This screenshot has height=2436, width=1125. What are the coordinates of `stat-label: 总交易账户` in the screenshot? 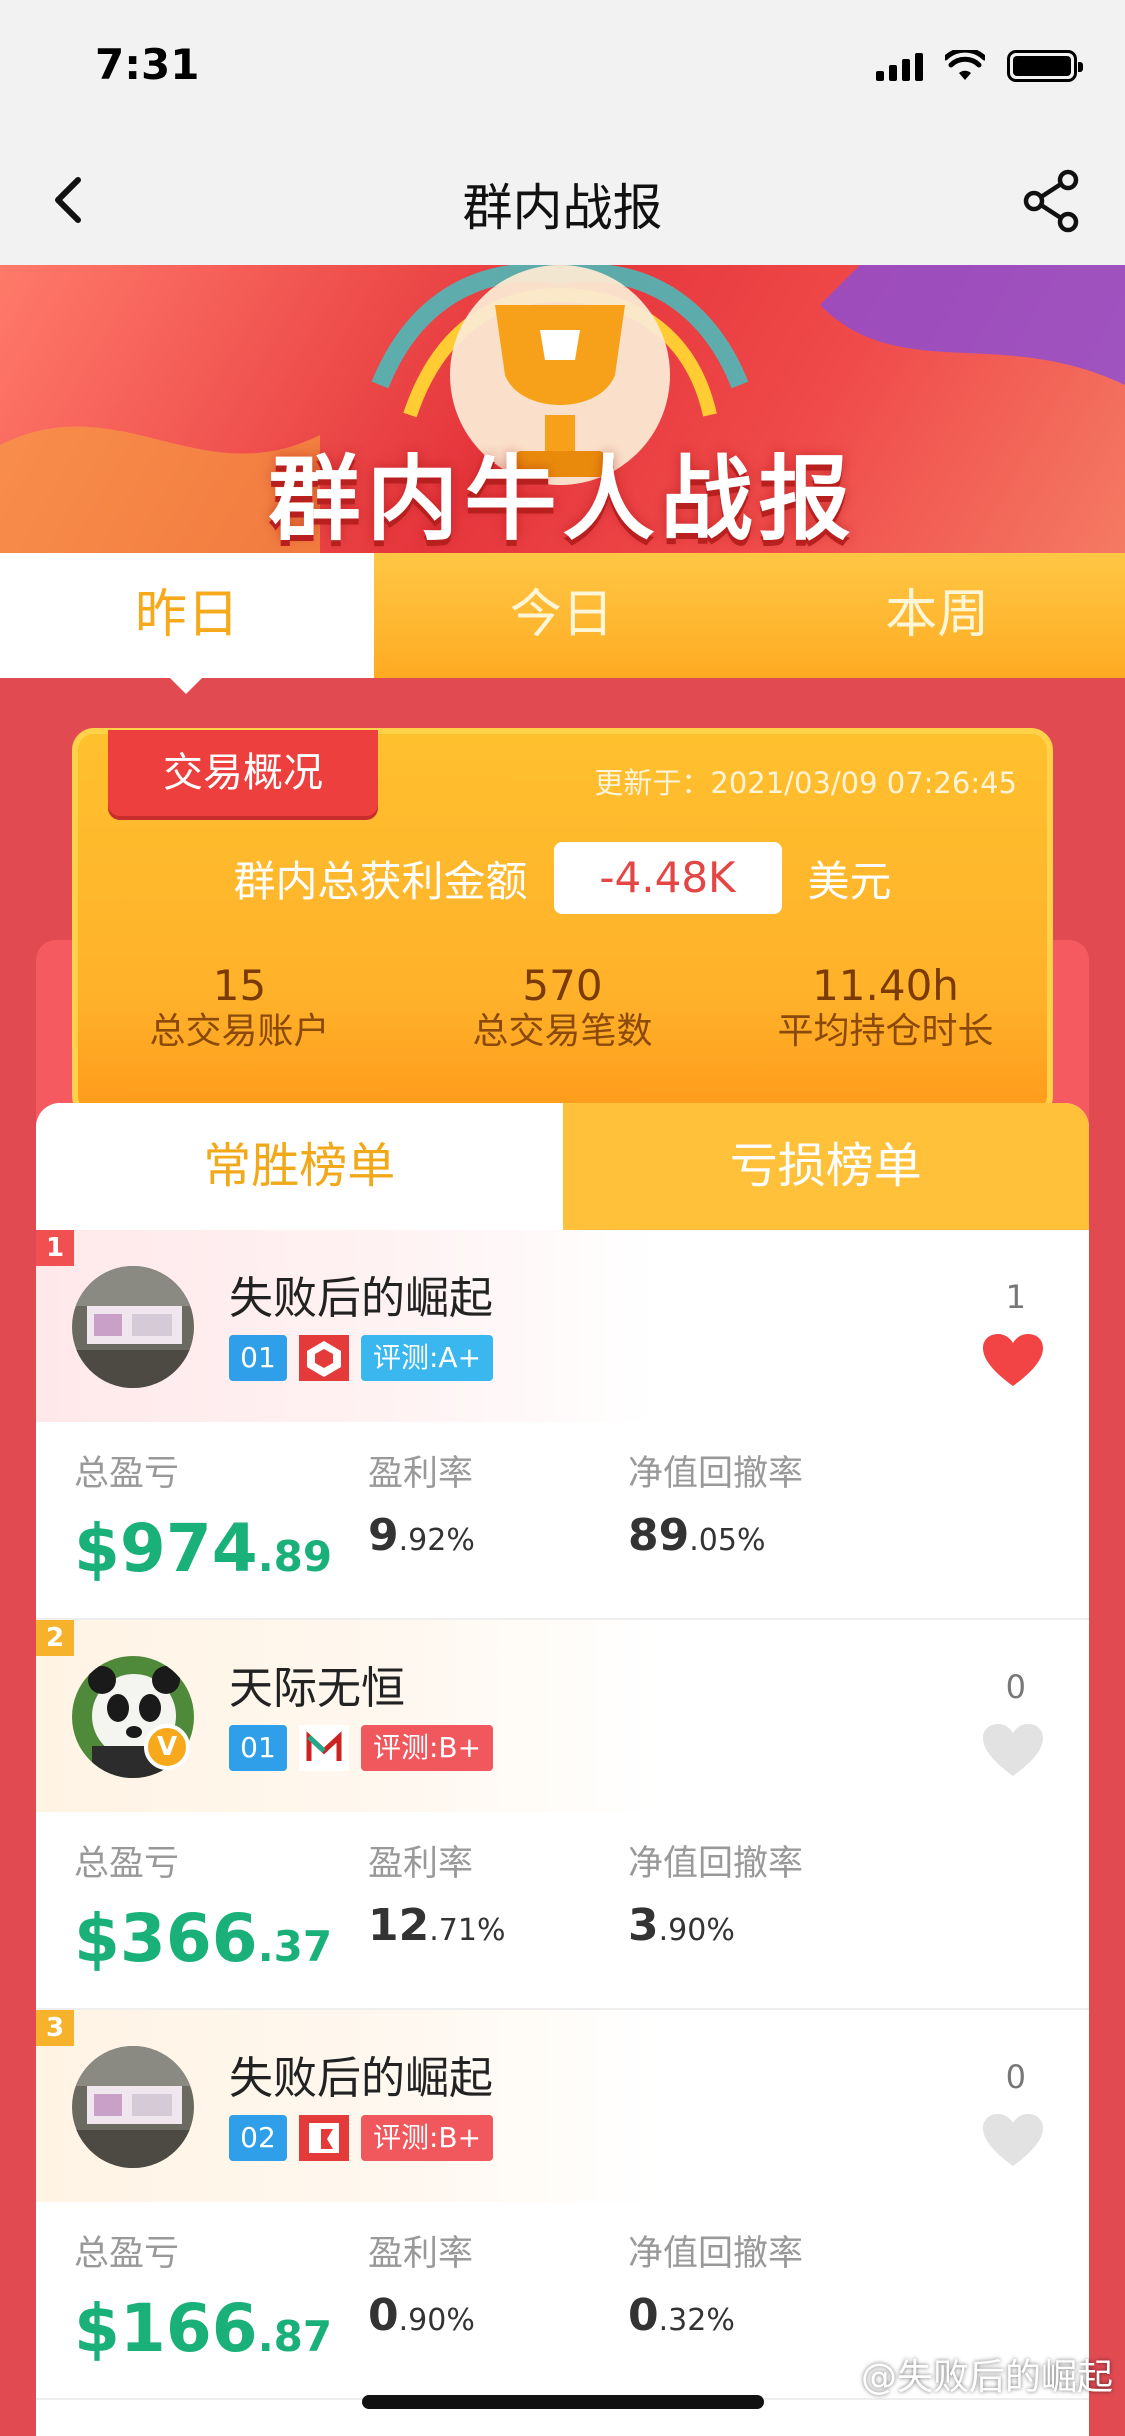 It's located at (239, 1031).